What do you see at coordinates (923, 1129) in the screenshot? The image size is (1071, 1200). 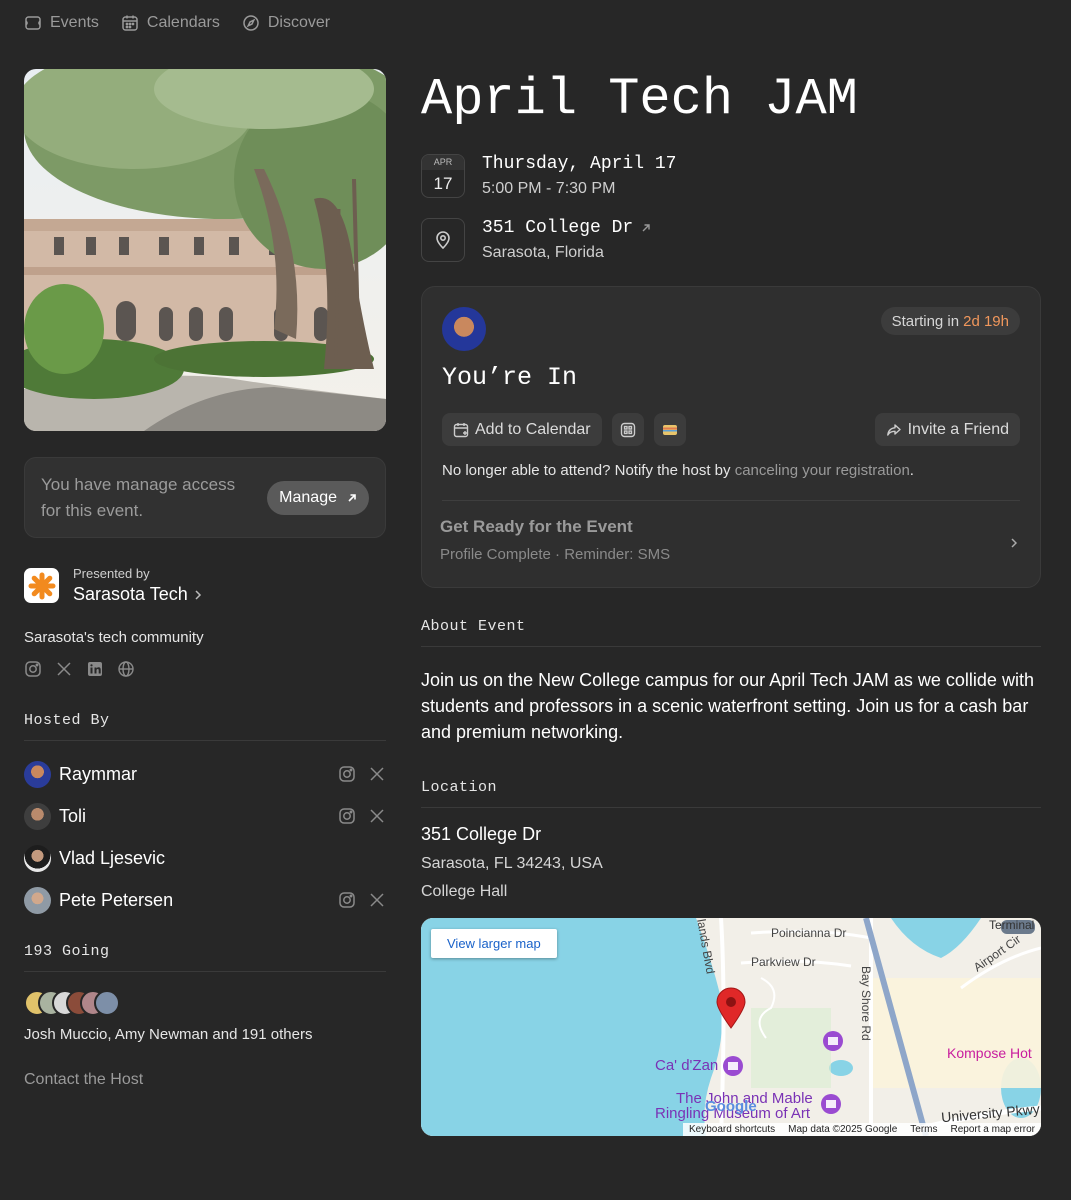 I see `map-terms: Terms` at bounding box center [923, 1129].